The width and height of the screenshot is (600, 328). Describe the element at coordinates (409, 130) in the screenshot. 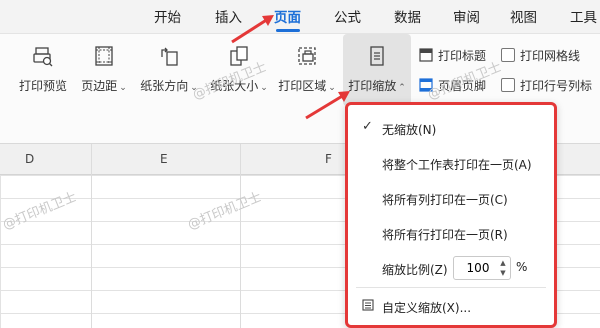

I see `menu-item-label: 无缩放(N)` at that location.